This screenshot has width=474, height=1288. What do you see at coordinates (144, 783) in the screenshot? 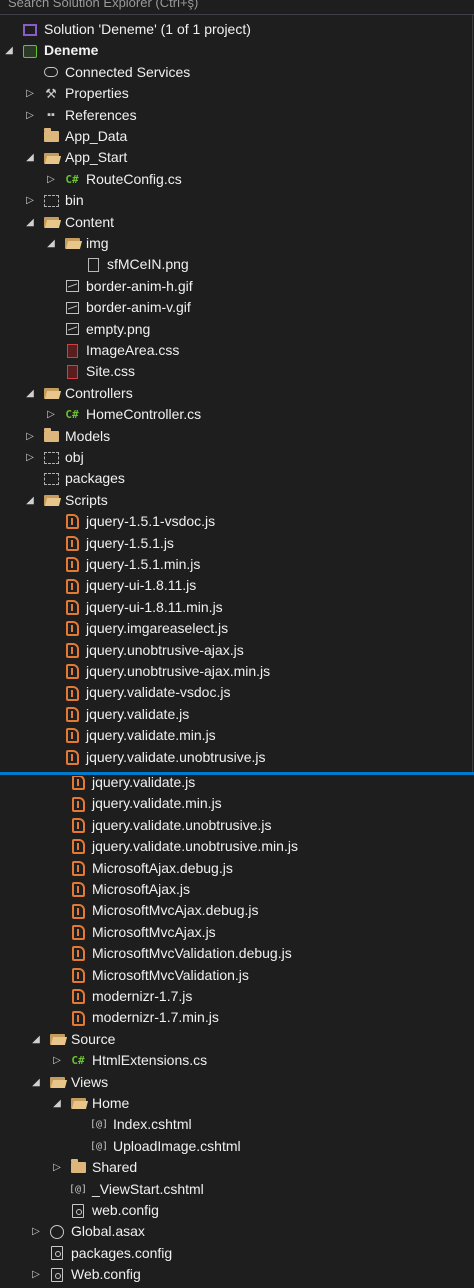
I see `tree-item-label: jquery.validate.js` at bounding box center [144, 783].